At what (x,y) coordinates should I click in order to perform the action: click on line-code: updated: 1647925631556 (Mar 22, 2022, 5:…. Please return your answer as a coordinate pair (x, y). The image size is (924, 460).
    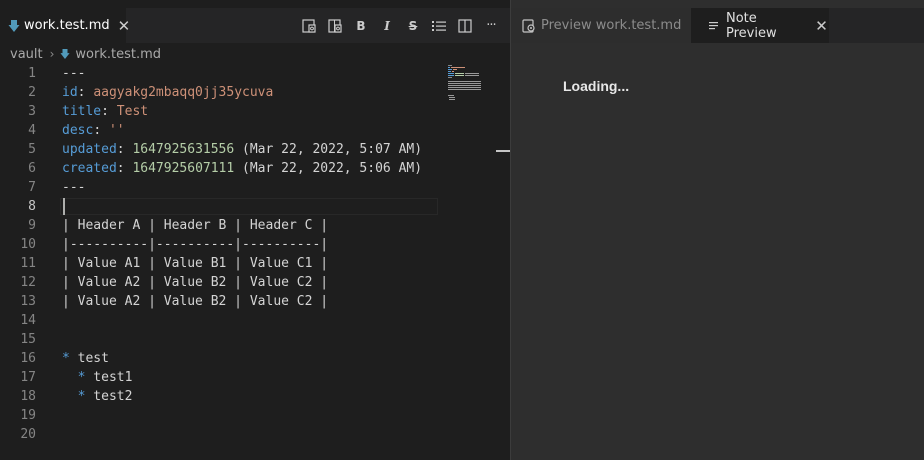
    Looking at the image, I should click on (242, 149).